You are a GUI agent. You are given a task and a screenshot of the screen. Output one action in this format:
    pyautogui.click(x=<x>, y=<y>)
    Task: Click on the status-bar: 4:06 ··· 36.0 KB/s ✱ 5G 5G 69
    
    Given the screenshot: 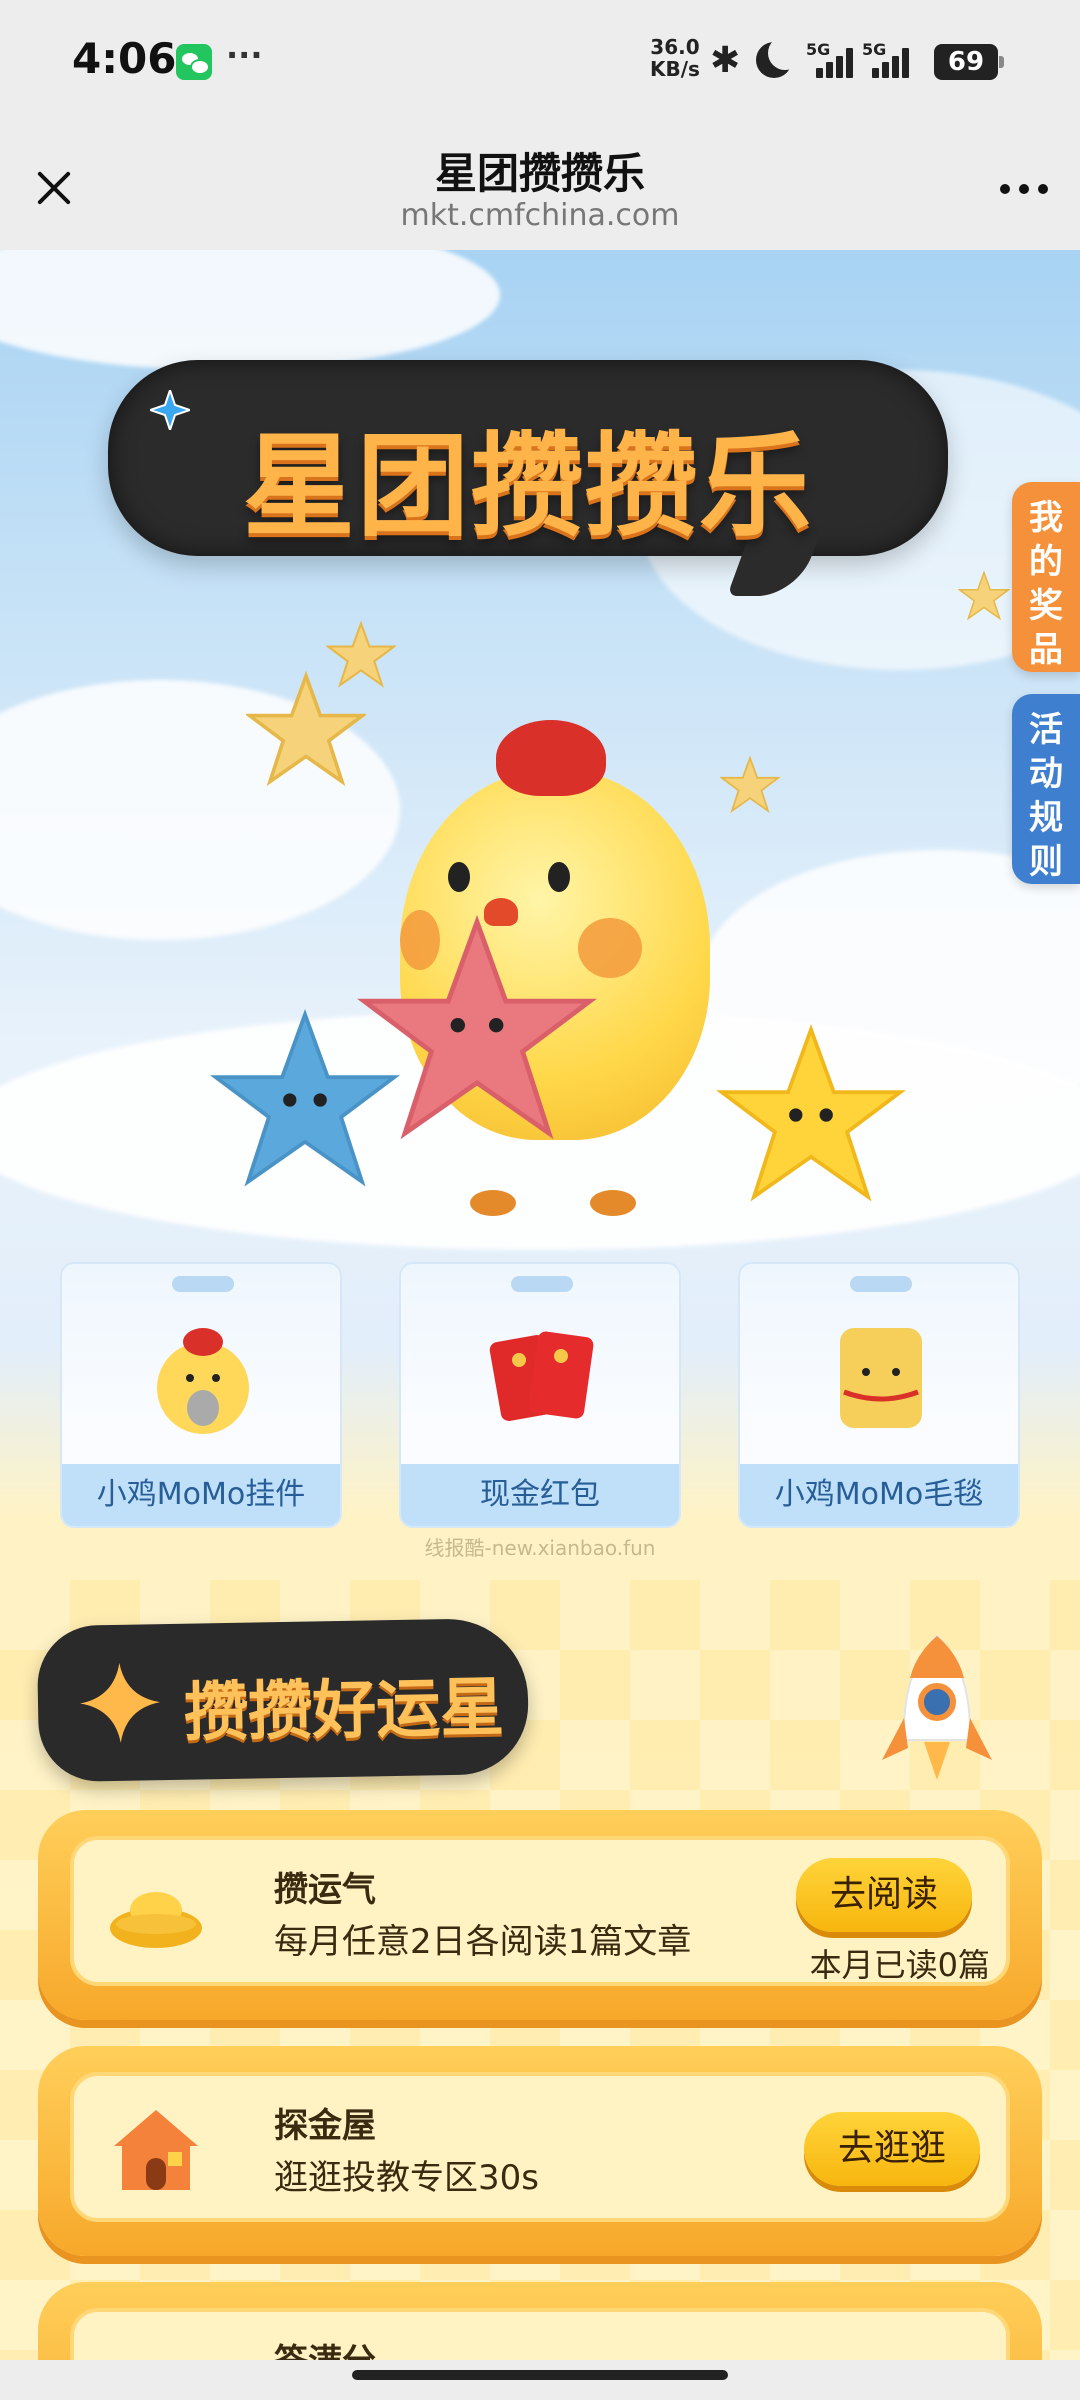 What is the action you would take?
    pyautogui.click(x=540, y=62)
    